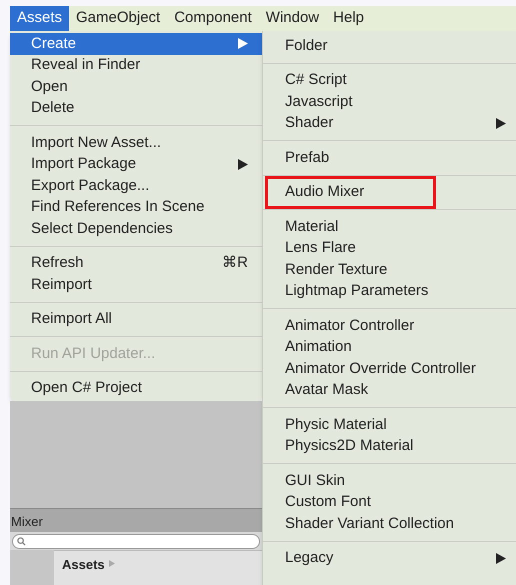 This screenshot has height=585, width=516. What do you see at coordinates (384, 291) in the screenshot?
I see `menu-item: Lightmap Parameters` at bounding box center [384, 291].